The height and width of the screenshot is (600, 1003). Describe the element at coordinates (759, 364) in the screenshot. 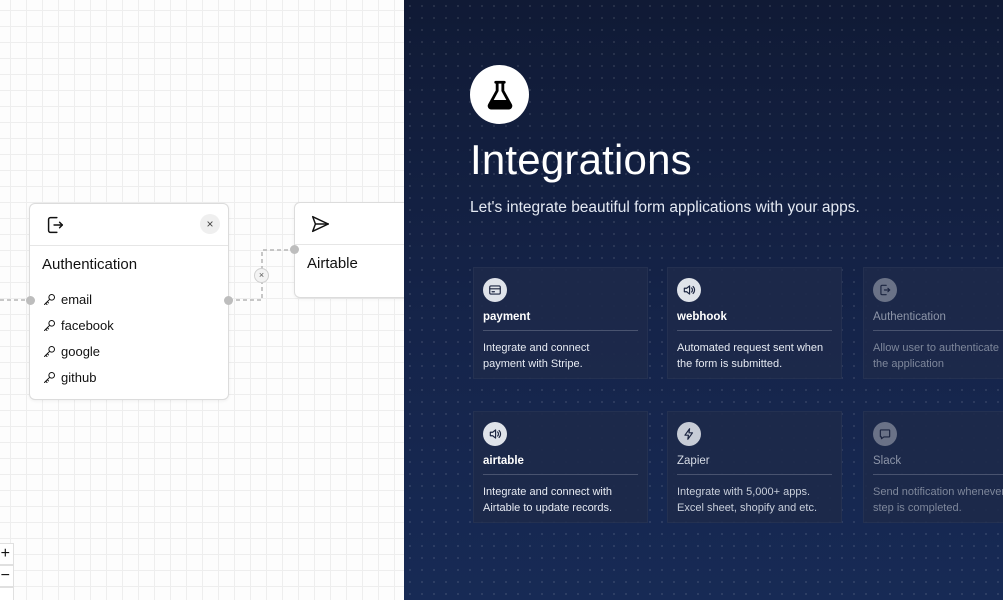

I see `card-desc-line: the form is submitted.` at that location.